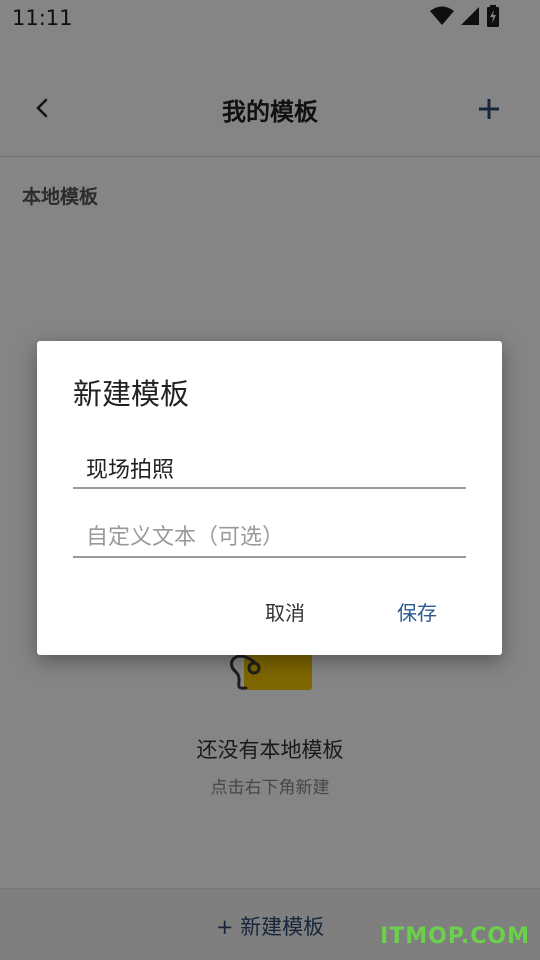 The height and width of the screenshot is (960, 540). I want to click on cancel-button: 取消, so click(285, 611).